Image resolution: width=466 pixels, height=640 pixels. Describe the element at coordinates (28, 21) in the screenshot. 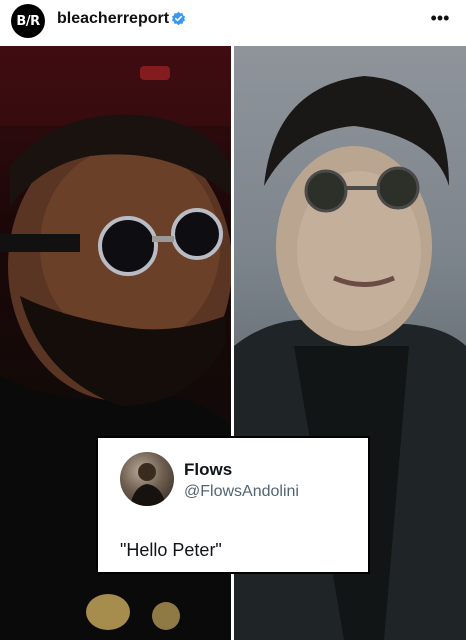

I see `account-avatar: B/R` at that location.